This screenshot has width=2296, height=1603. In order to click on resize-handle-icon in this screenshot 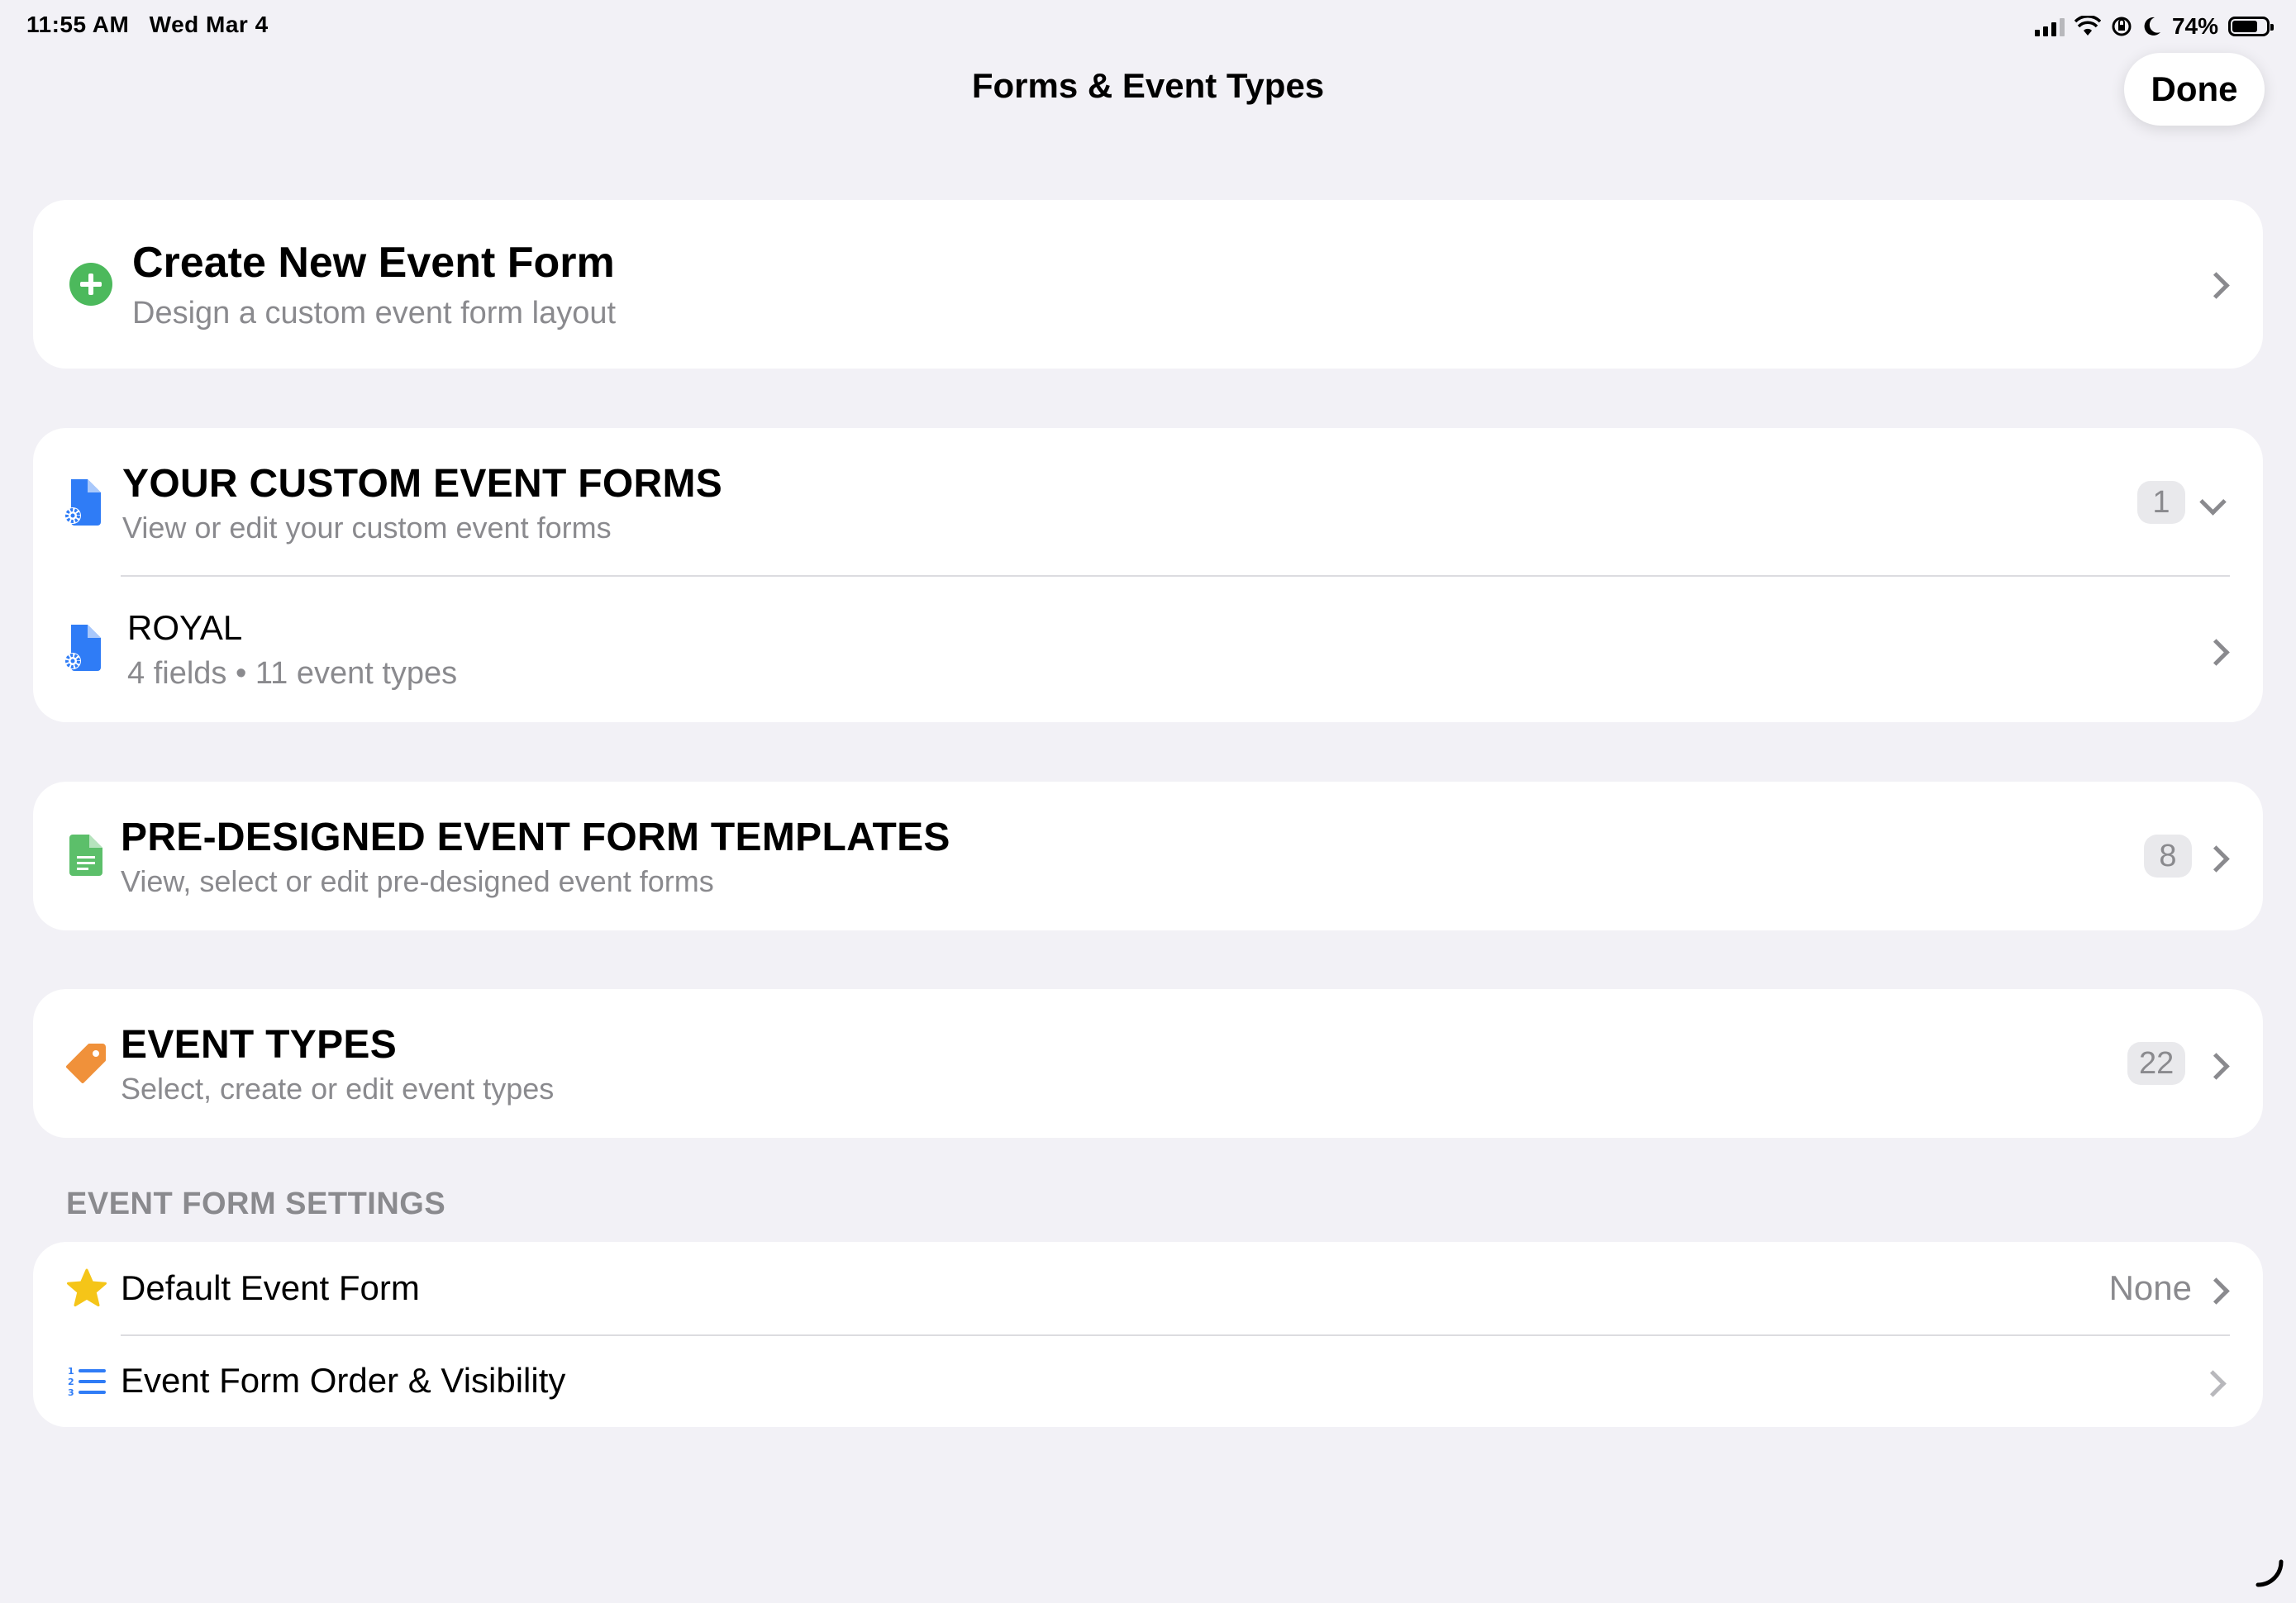, I will do `click(2269, 1573)`.